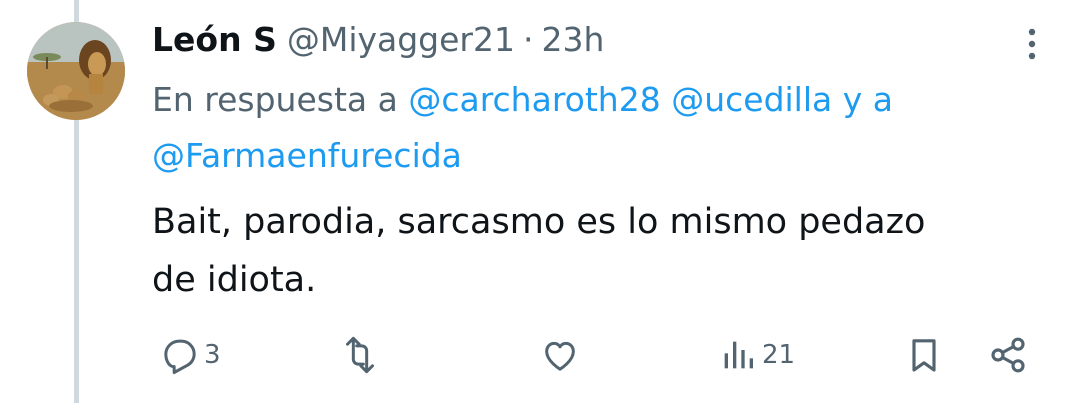 The image size is (1080, 403). I want to click on reply-icon, so click(180, 356).